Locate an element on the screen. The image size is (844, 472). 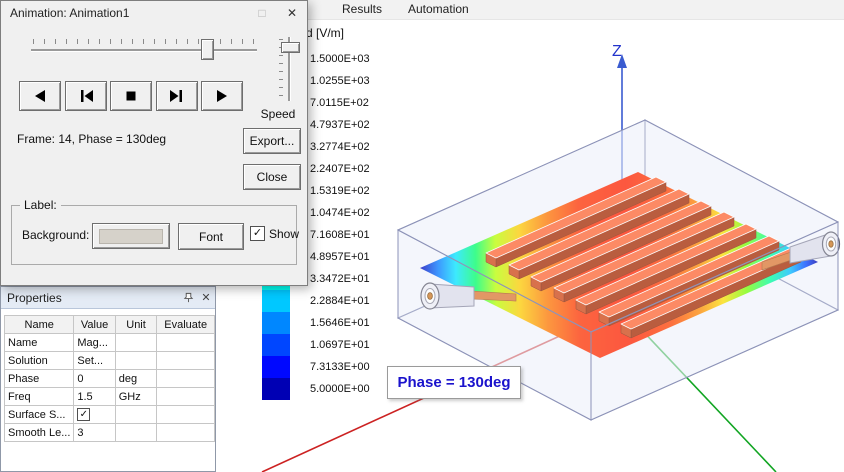
step-back-icon is located at coordinates (87, 96).